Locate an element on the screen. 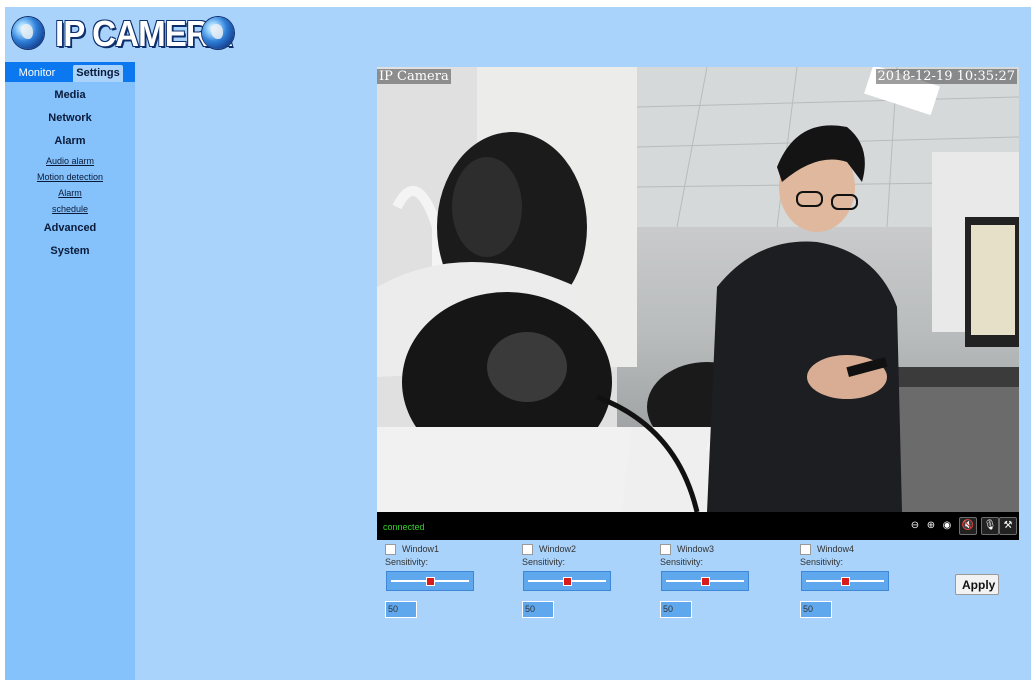 The image size is (1035, 680). apply-button: Apply is located at coordinates (977, 584).